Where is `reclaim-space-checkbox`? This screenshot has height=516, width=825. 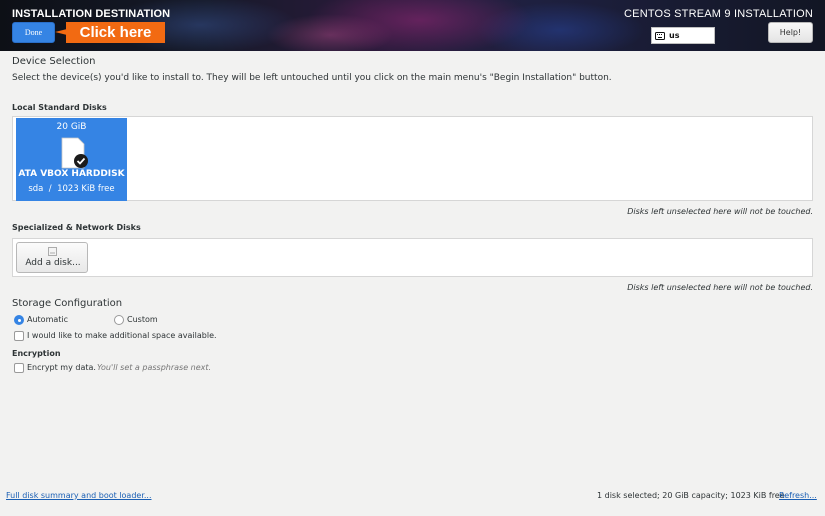 reclaim-space-checkbox is located at coordinates (19, 336).